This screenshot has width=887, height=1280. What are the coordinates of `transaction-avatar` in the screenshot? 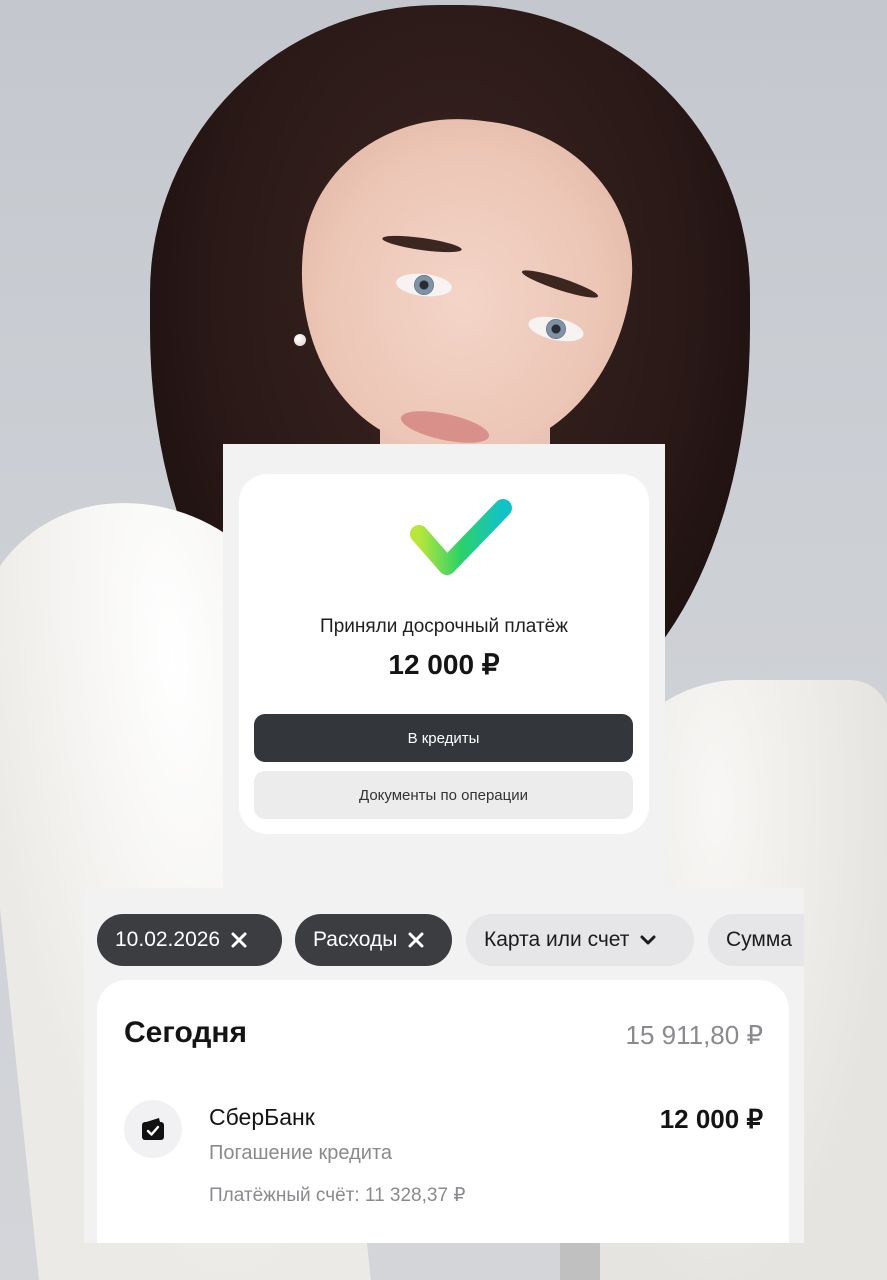 It's located at (153, 1129).